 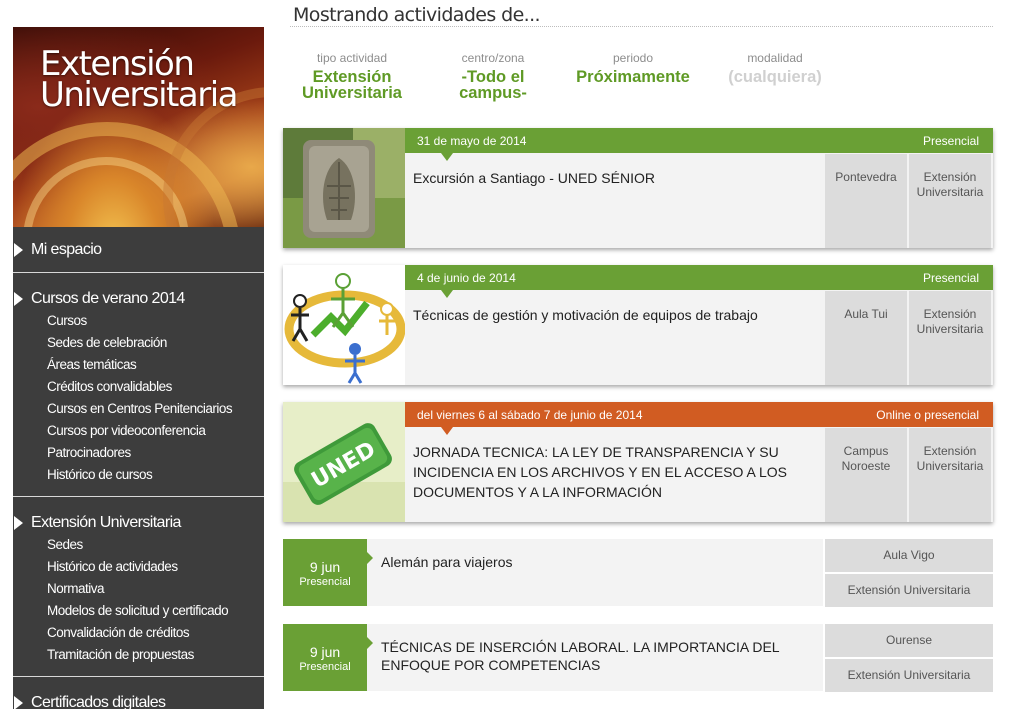 I want to click on nav-section-certificados: Certificados digitales, so click(x=138, y=693).